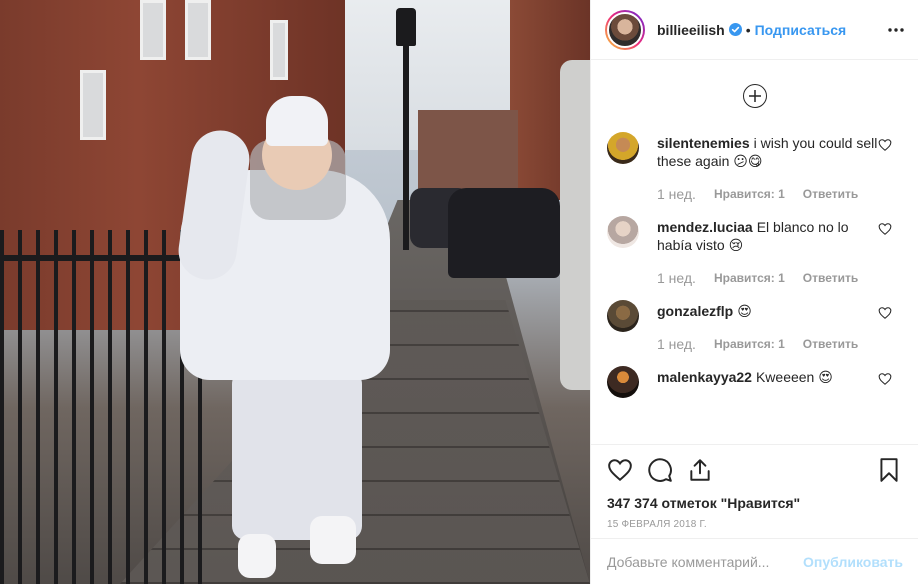 This screenshot has height=584, width=918. I want to click on photo-shoe-right, so click(333, 540).